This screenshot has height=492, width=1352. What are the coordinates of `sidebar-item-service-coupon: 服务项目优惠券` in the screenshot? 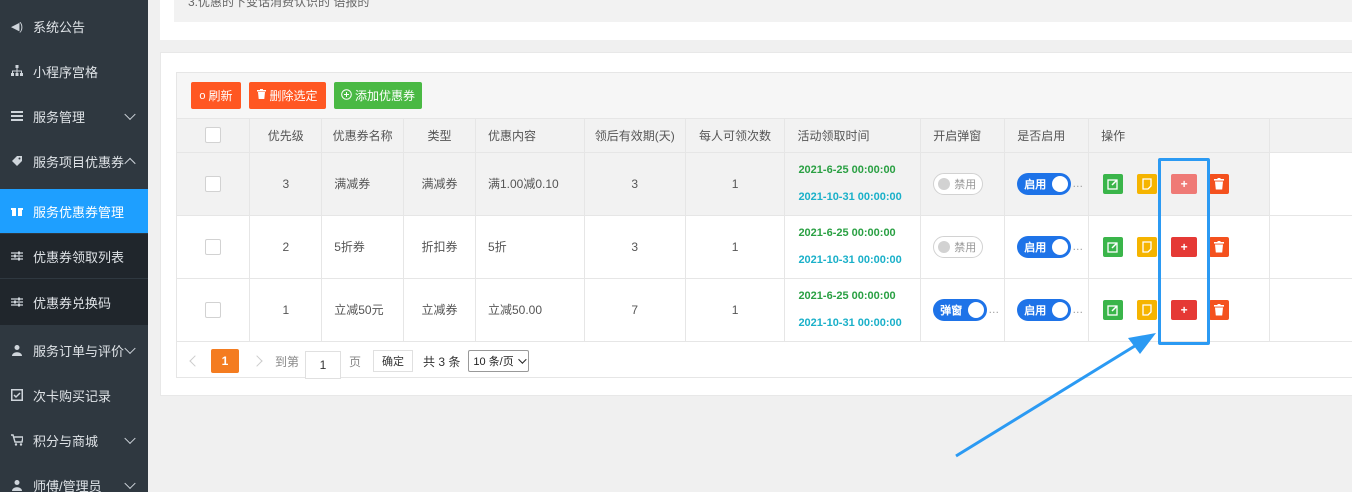 It's located at (74, 161).